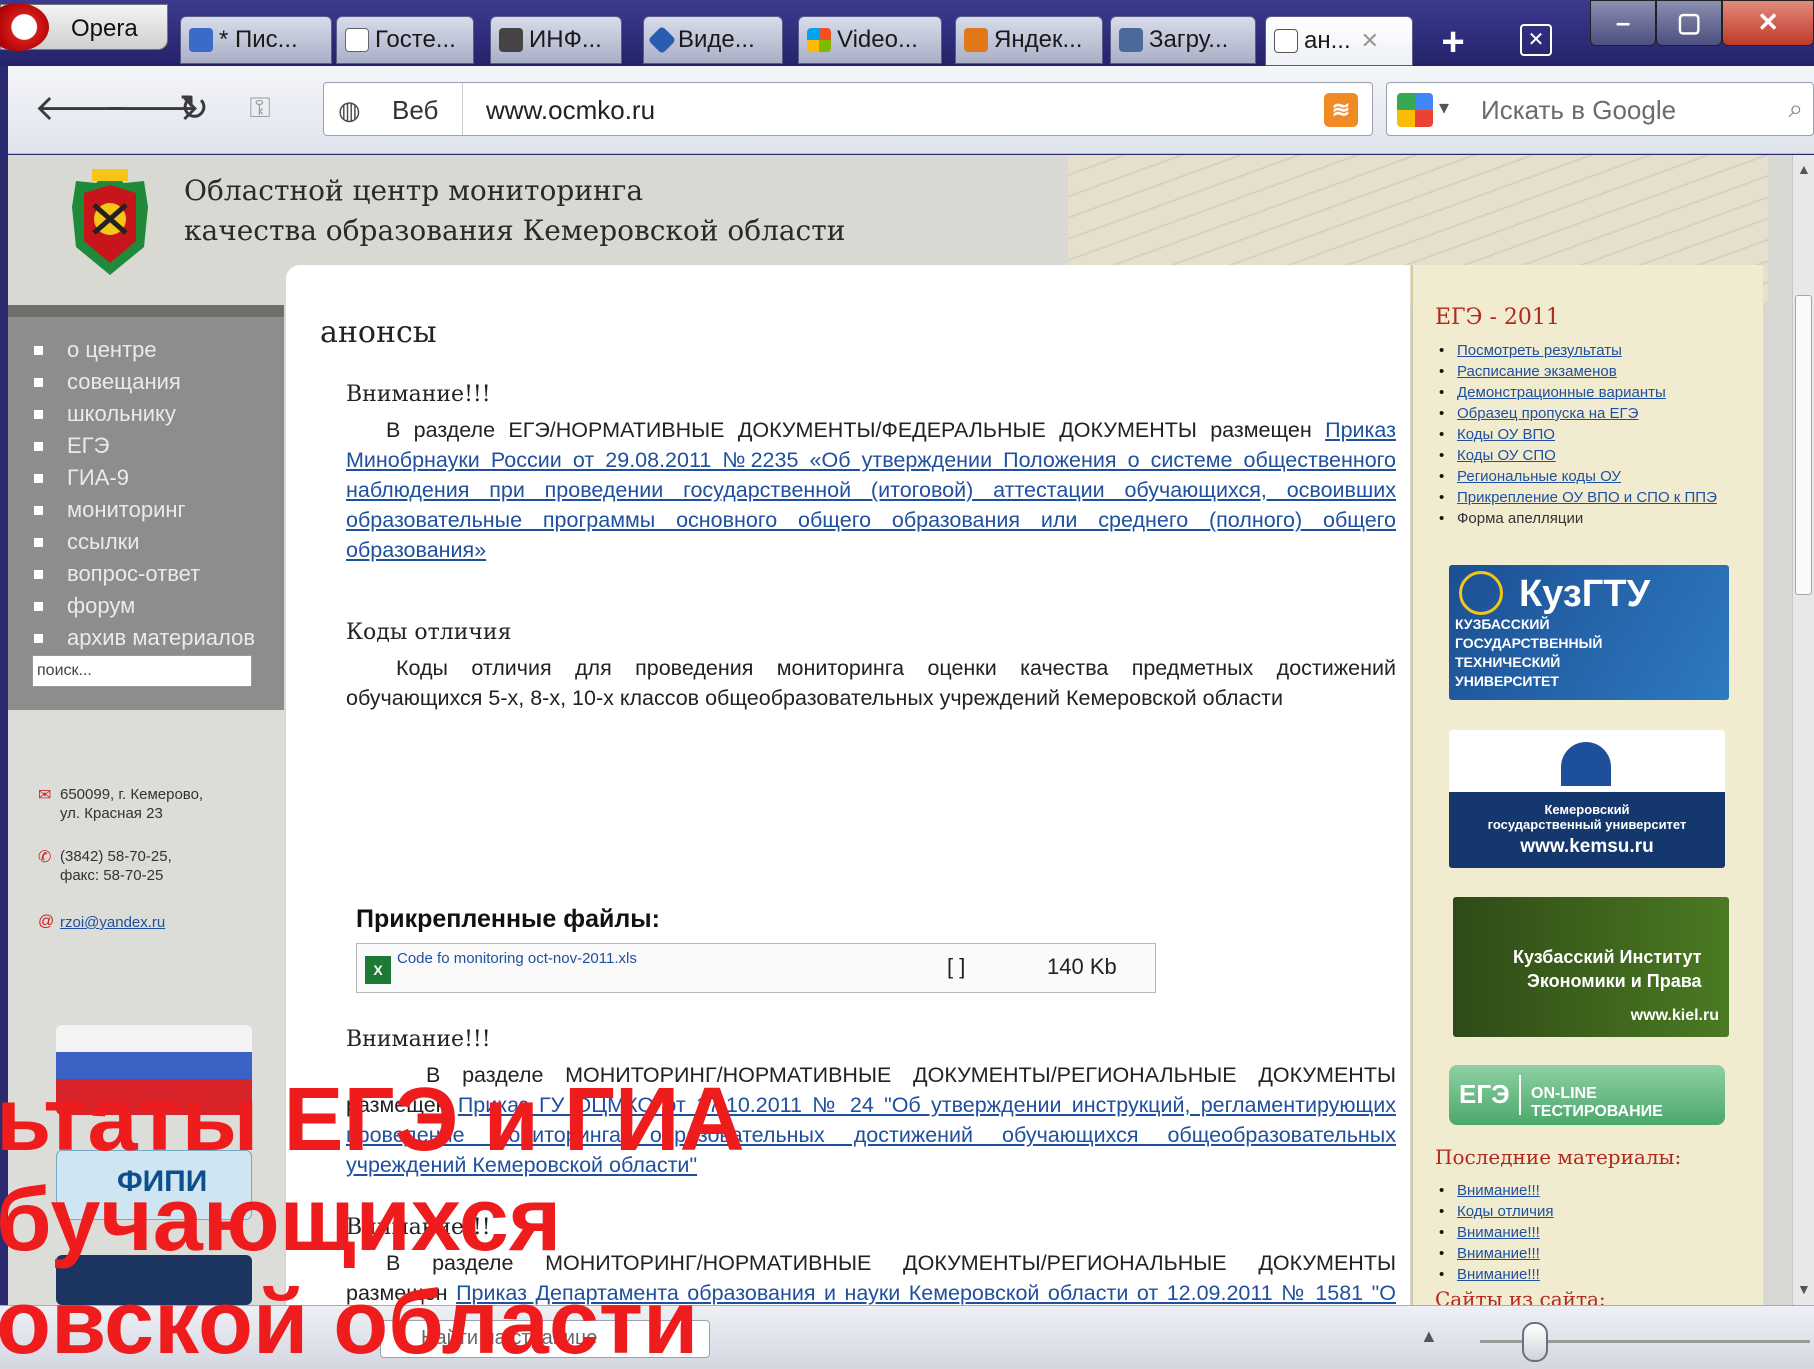 Image resolution: width=1814 pixels, height=1369 pixels. Describe the element at coordinates (144, 638) in the screenshot. I see `sidebar-item-archive: архив материалов` at that location.